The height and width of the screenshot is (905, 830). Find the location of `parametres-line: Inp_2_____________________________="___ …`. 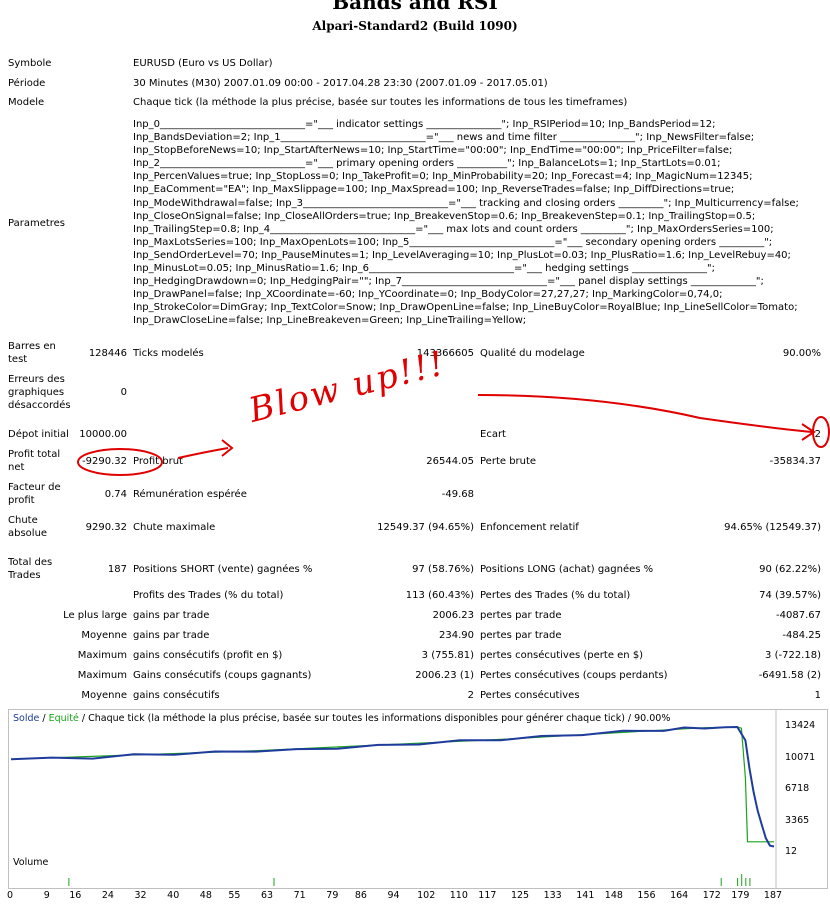

parametres-line: Inp_2_____________________________="___ … is located at coordinates (427, 164).